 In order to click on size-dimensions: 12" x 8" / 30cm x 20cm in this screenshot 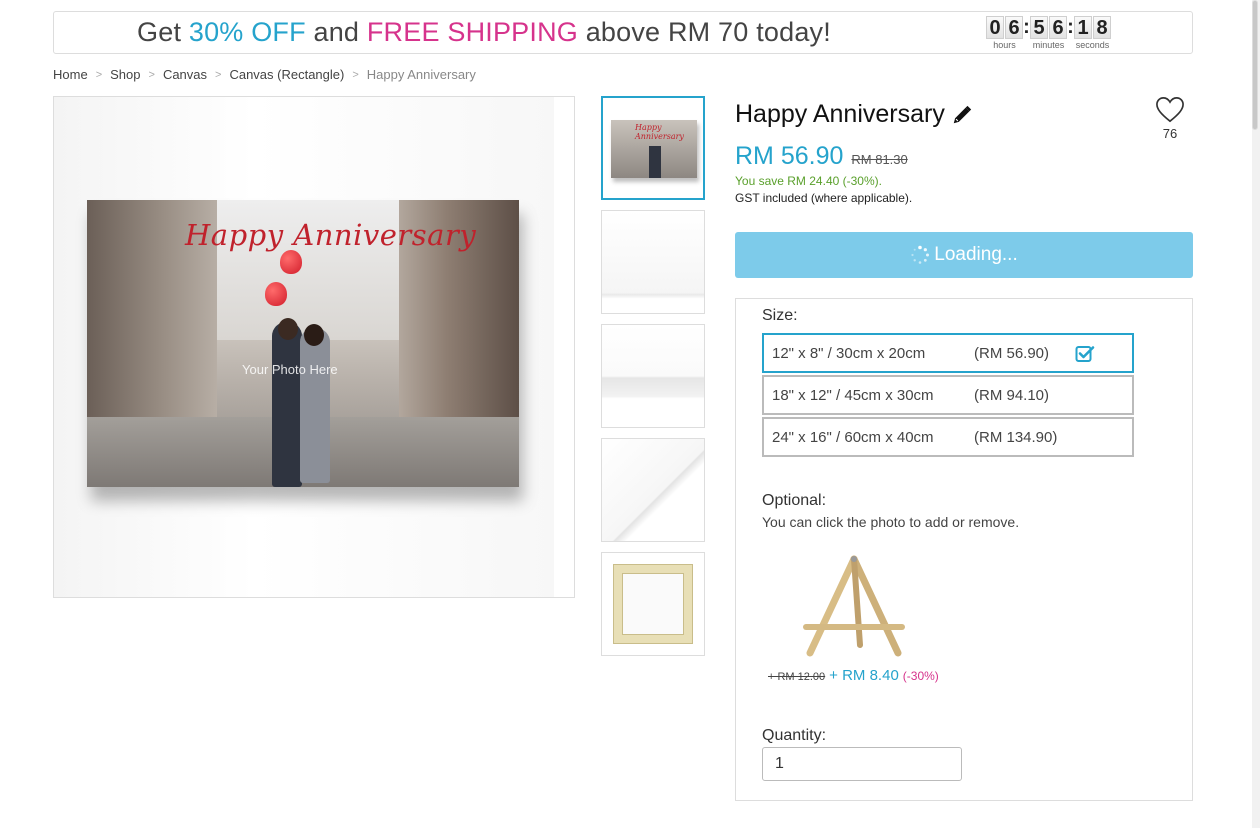, I will do `click(849, 353)`.